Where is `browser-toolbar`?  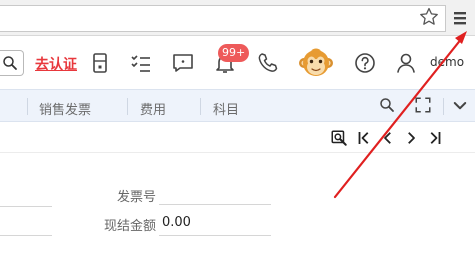 browser-toolbar is located at coordinates (237, 18).